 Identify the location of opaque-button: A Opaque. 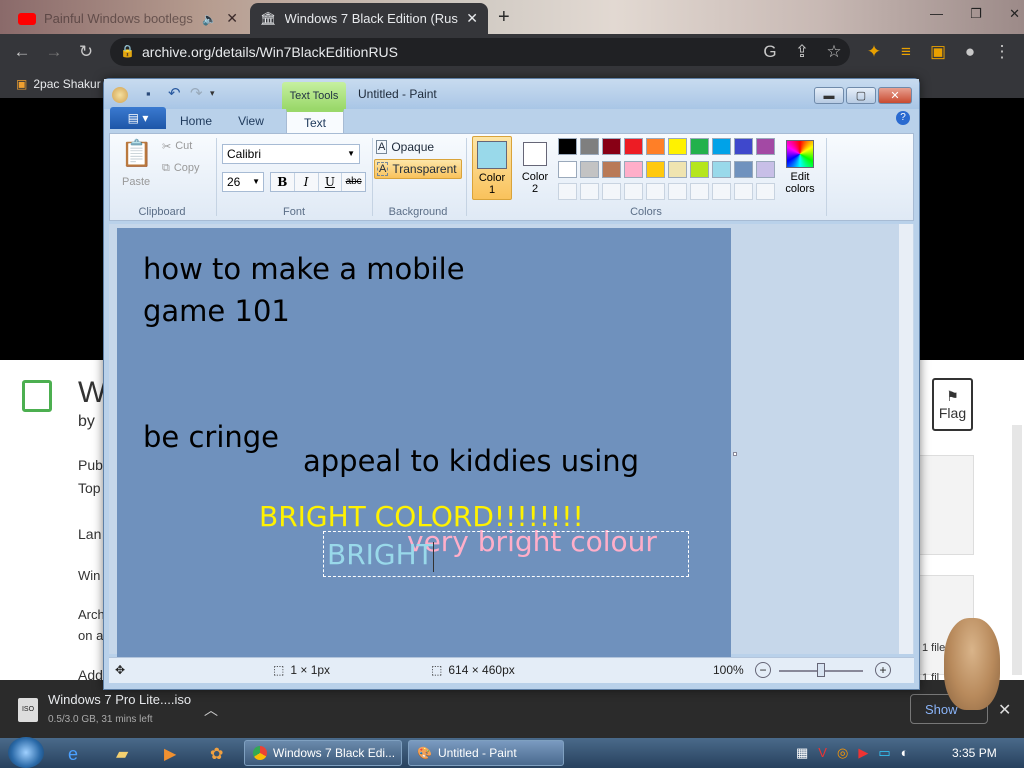
(421, 147).